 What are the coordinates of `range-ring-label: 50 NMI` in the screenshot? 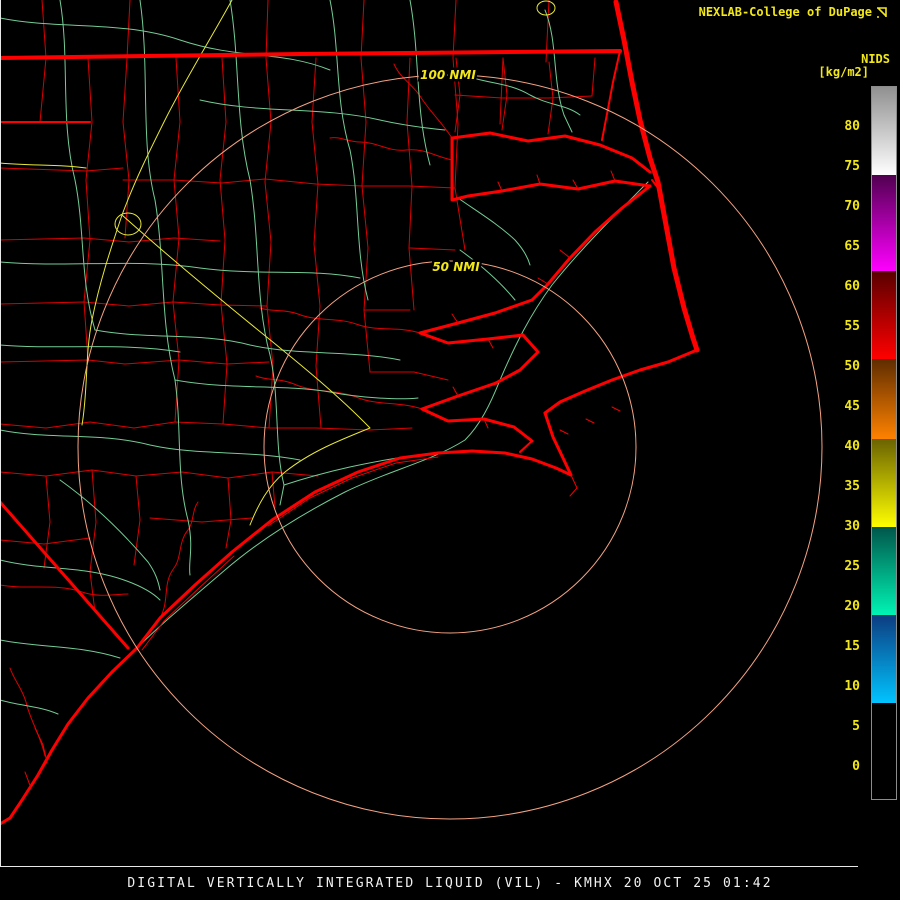 It's located at (456, 267).